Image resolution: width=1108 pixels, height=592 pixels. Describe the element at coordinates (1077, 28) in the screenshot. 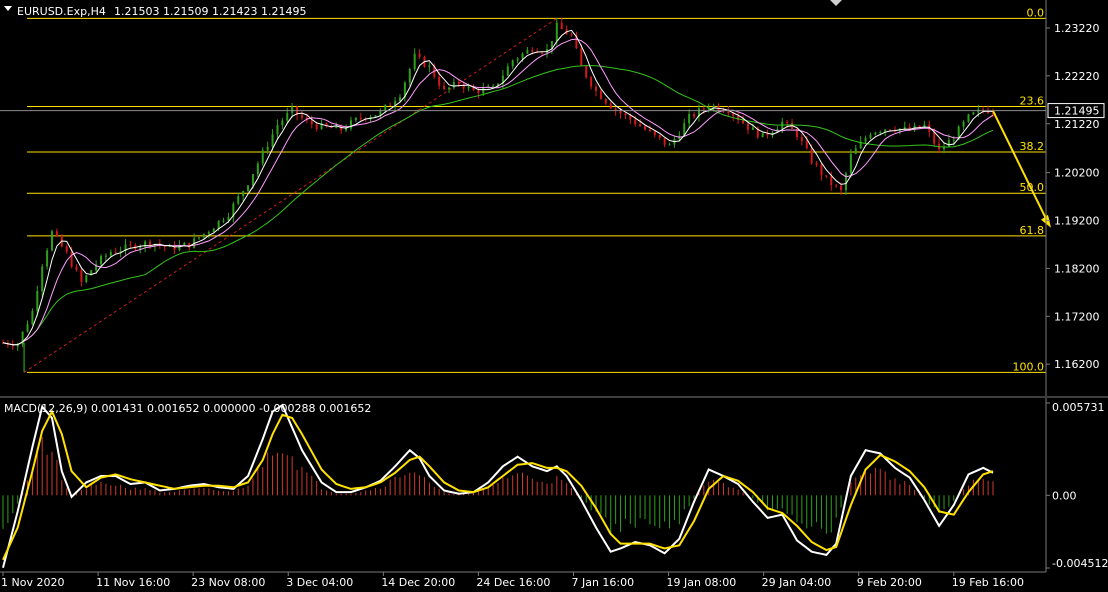

I see `price-tick-label: 1.23220` at that location.